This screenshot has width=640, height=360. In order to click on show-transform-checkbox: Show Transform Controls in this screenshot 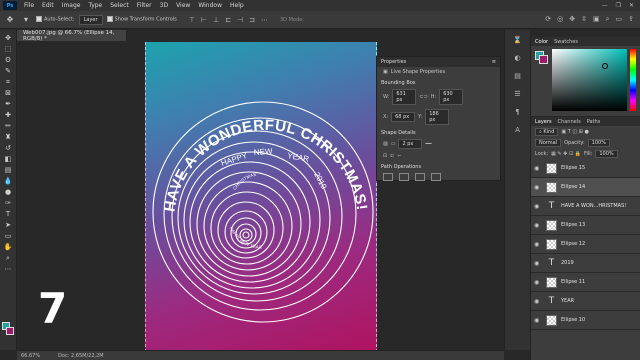, I will do `click(141, 19)`.